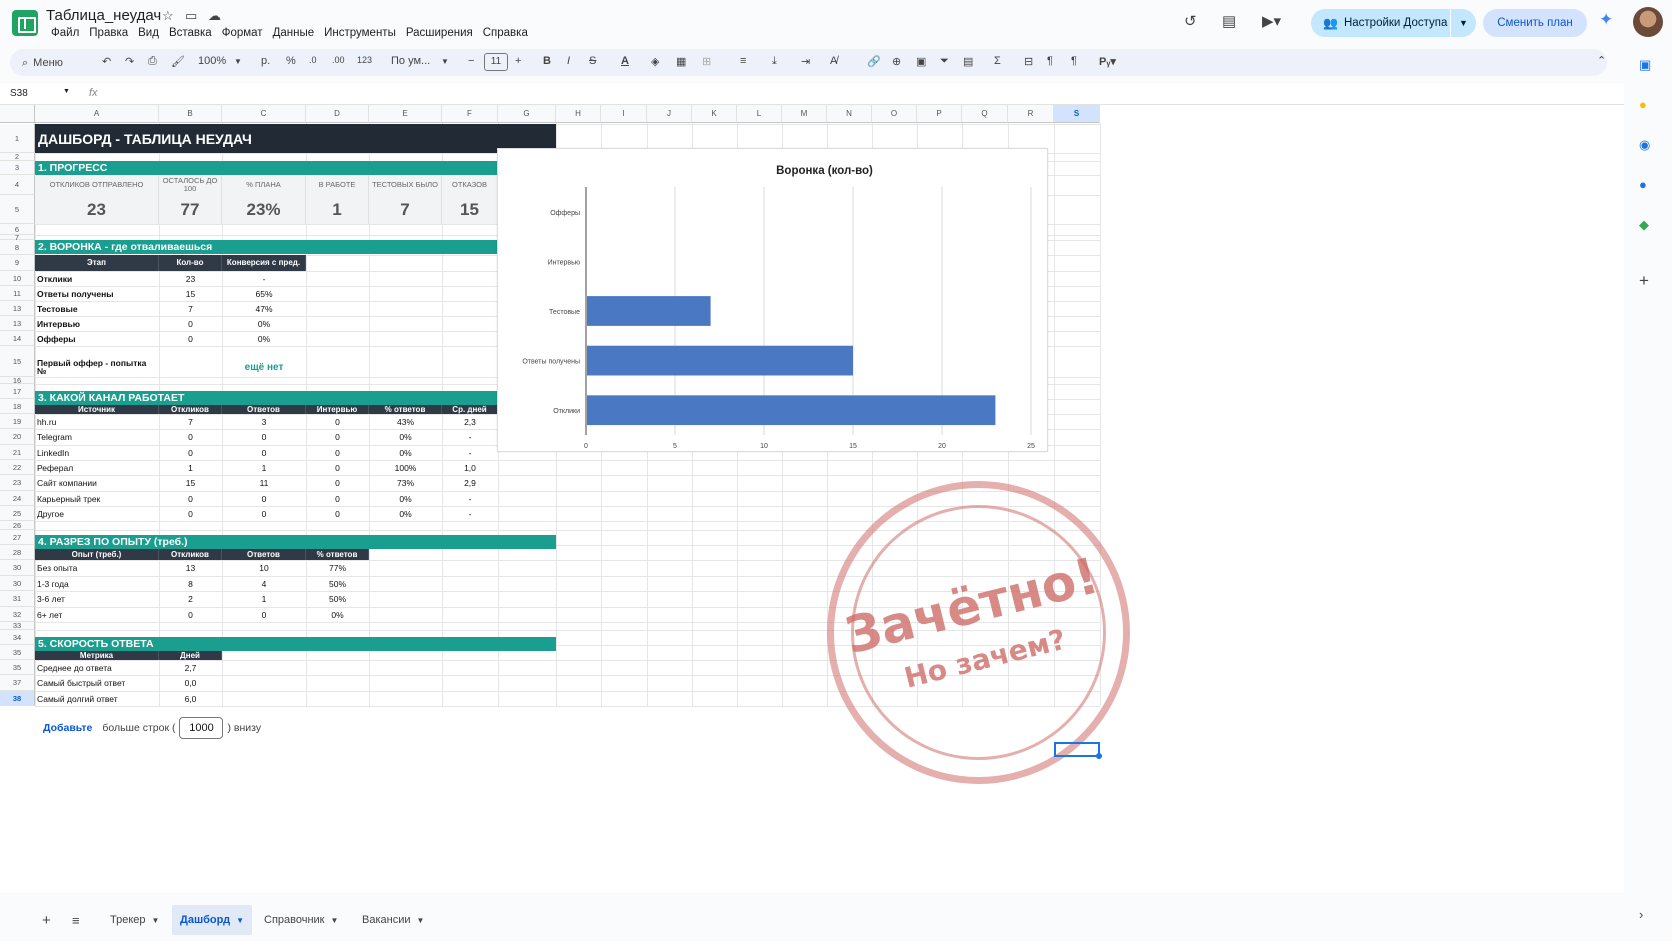 The image size is (1672, 941). What do you see at coordinates (264, 308) in the screenshot?
I see `table-cell: 47%` at bounding box center [264, 308].